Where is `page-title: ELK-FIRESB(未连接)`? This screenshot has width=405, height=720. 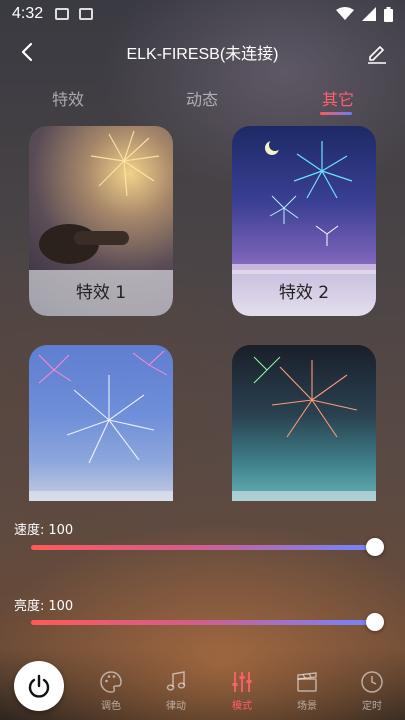
page-title: ELK-FIRESB(未连接) is located at coordinates (202, 54).